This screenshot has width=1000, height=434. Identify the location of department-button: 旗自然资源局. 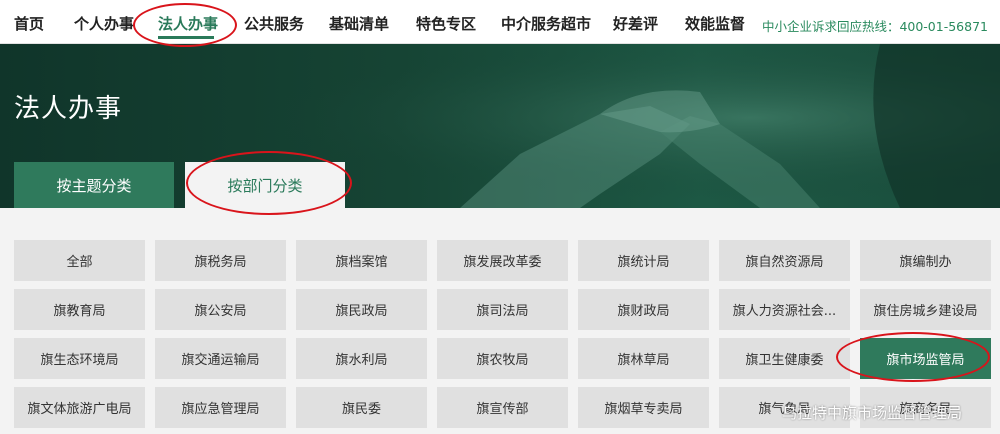
(784, 260).